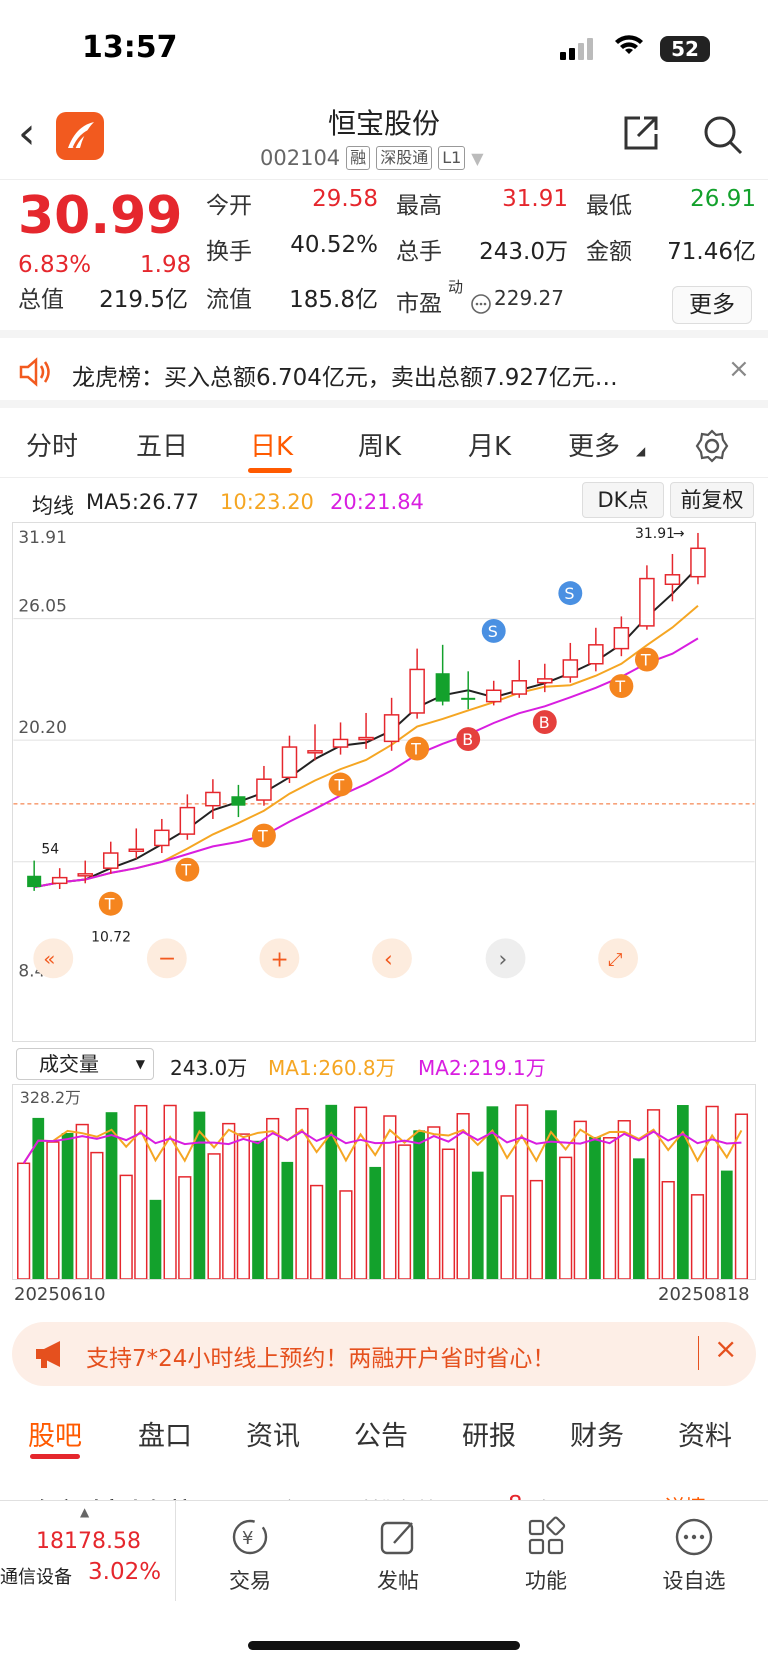  I want to click on index-widget: ▲ 18178.58 通信设备 3.02%, so click(88, 1551).